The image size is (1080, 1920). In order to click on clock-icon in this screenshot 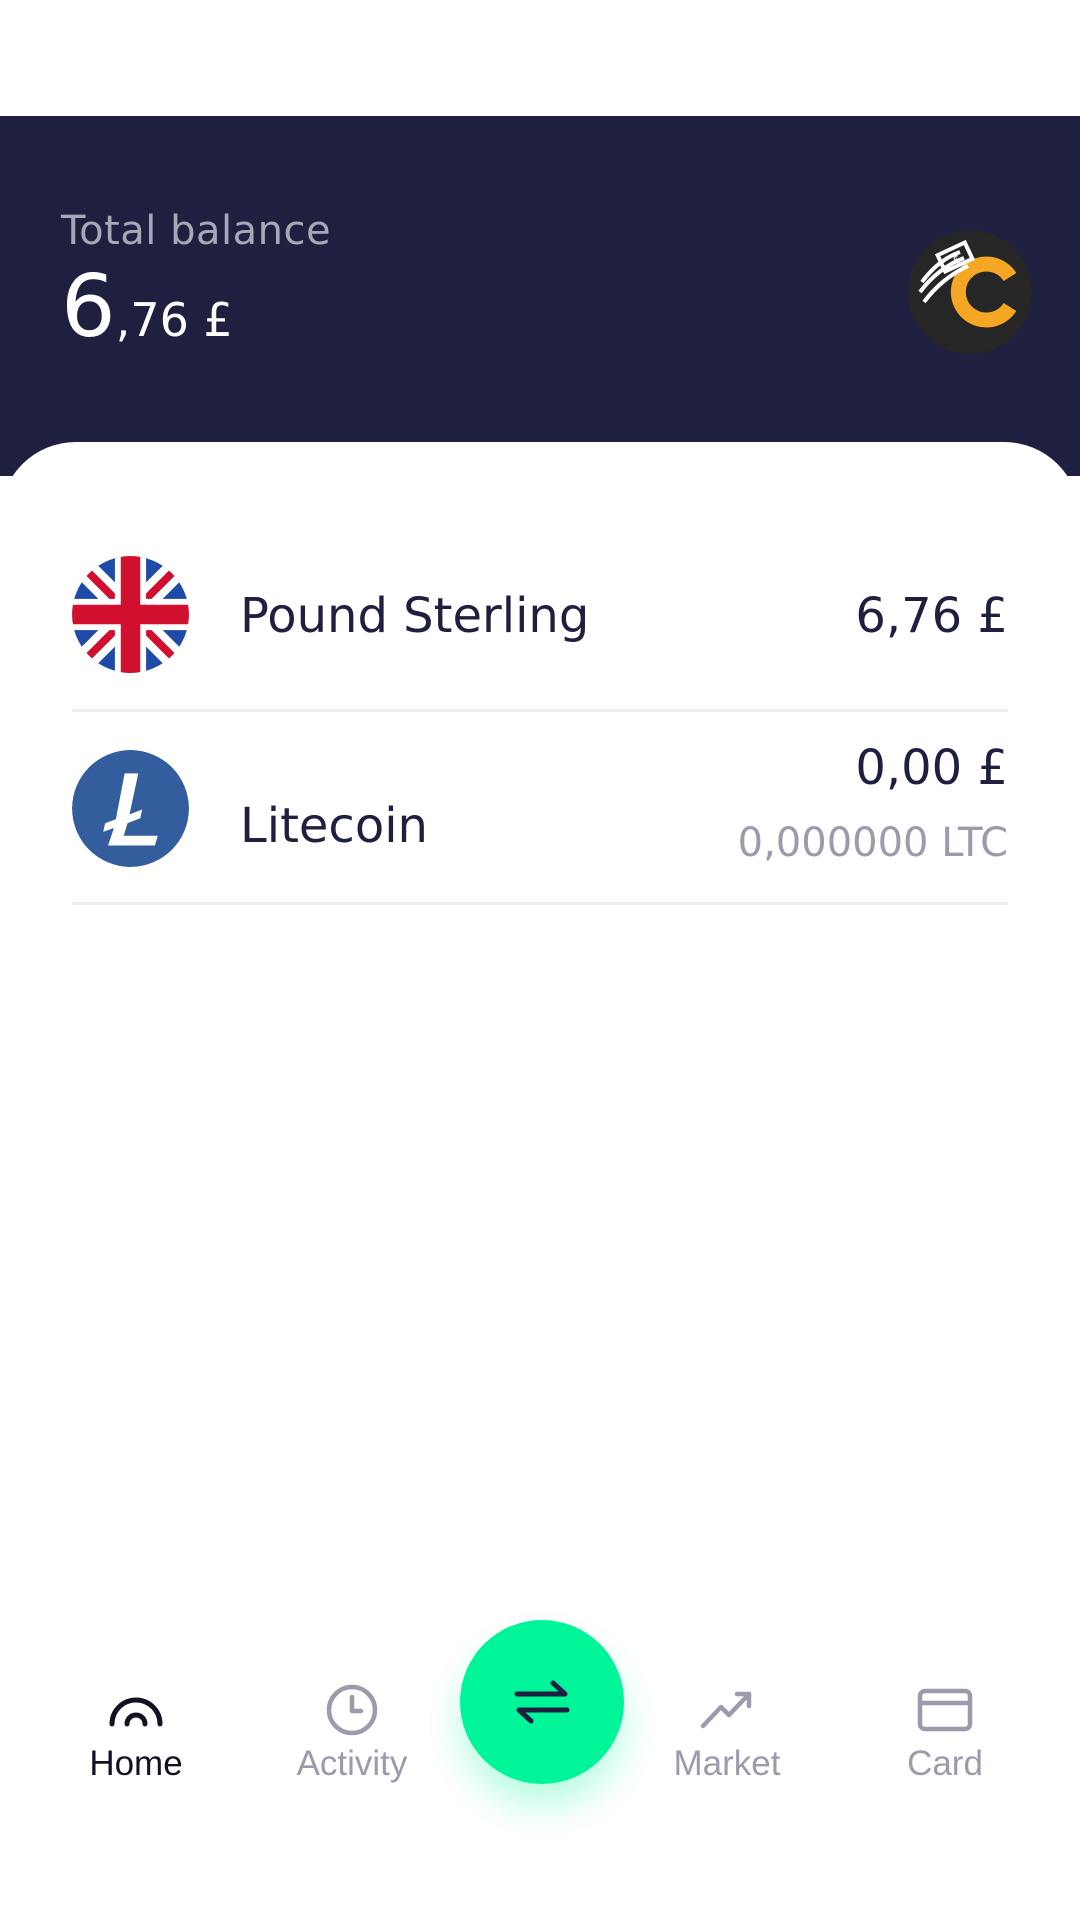, I will do `click(352, 1710)`.